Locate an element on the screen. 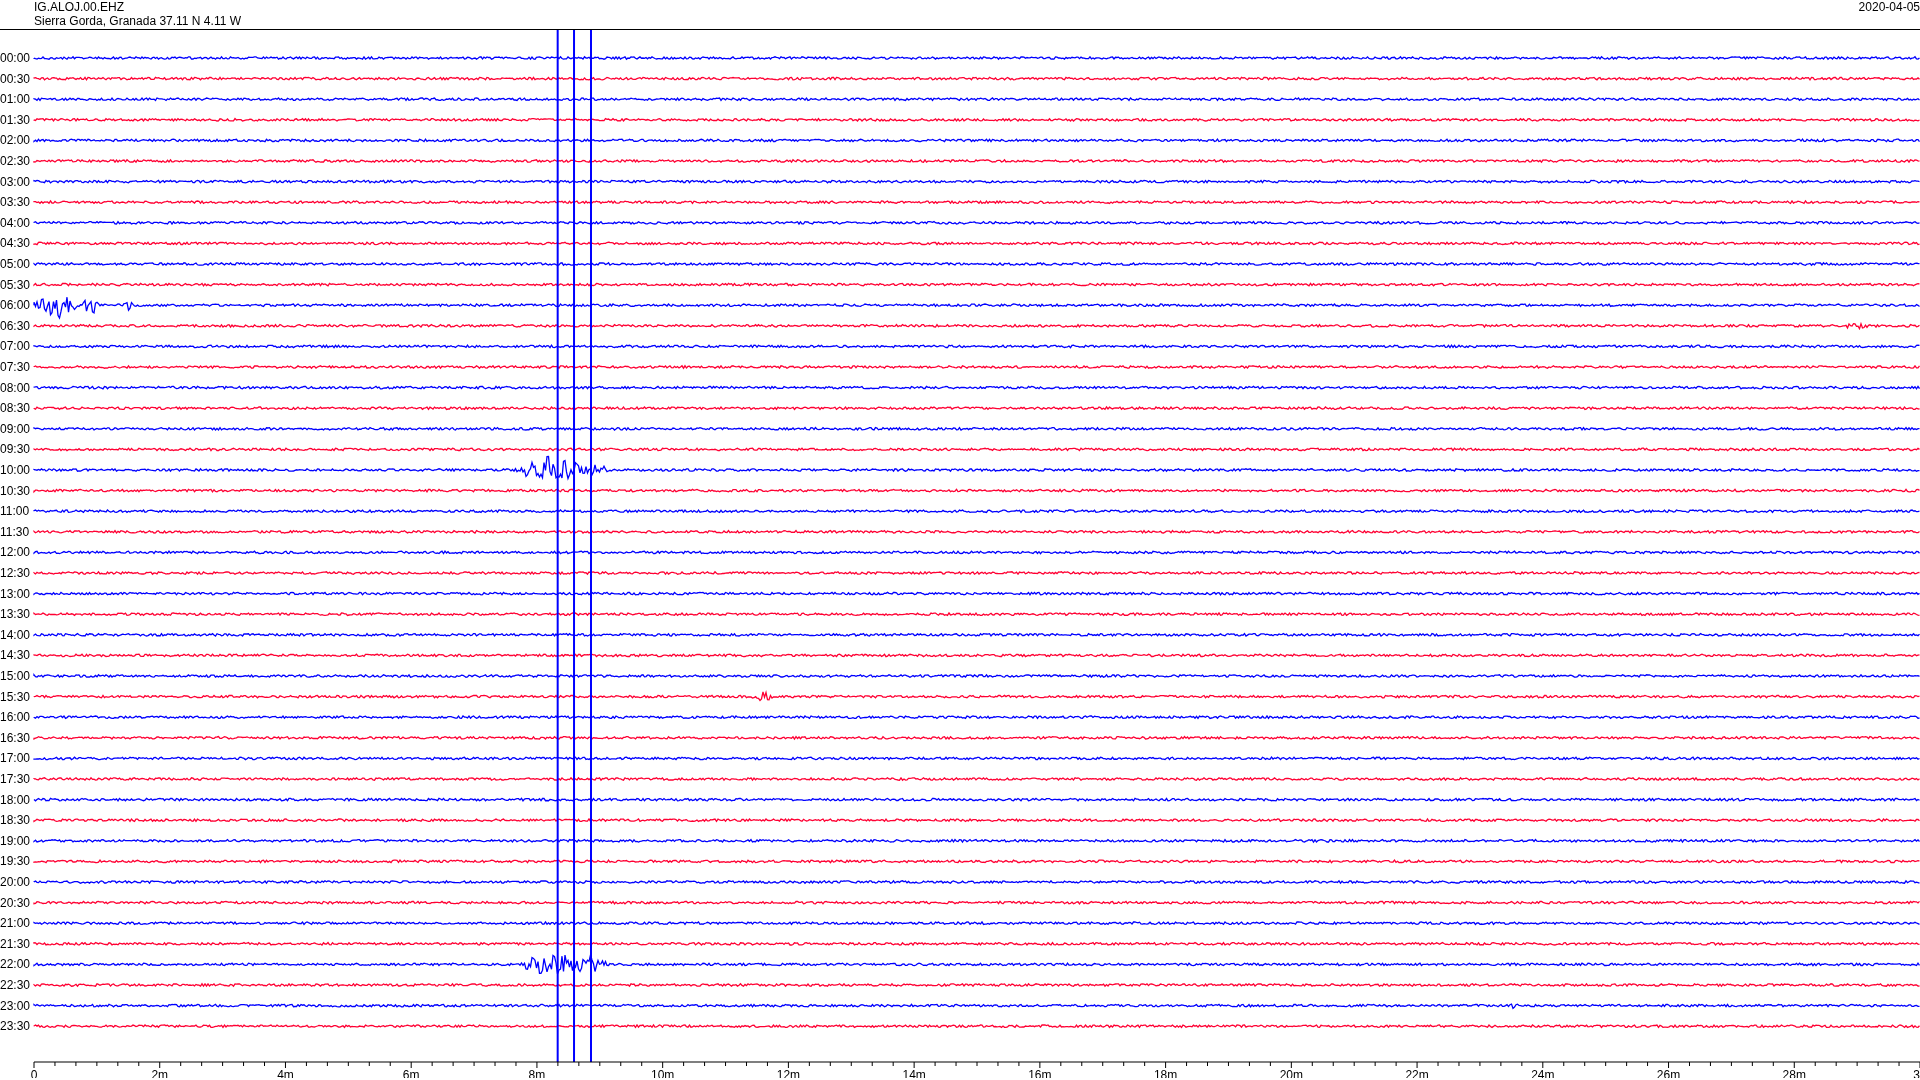 The width and height of the screenshot is (1920, 1080). time-label: 18:00 is located at coordinates (15, 799).